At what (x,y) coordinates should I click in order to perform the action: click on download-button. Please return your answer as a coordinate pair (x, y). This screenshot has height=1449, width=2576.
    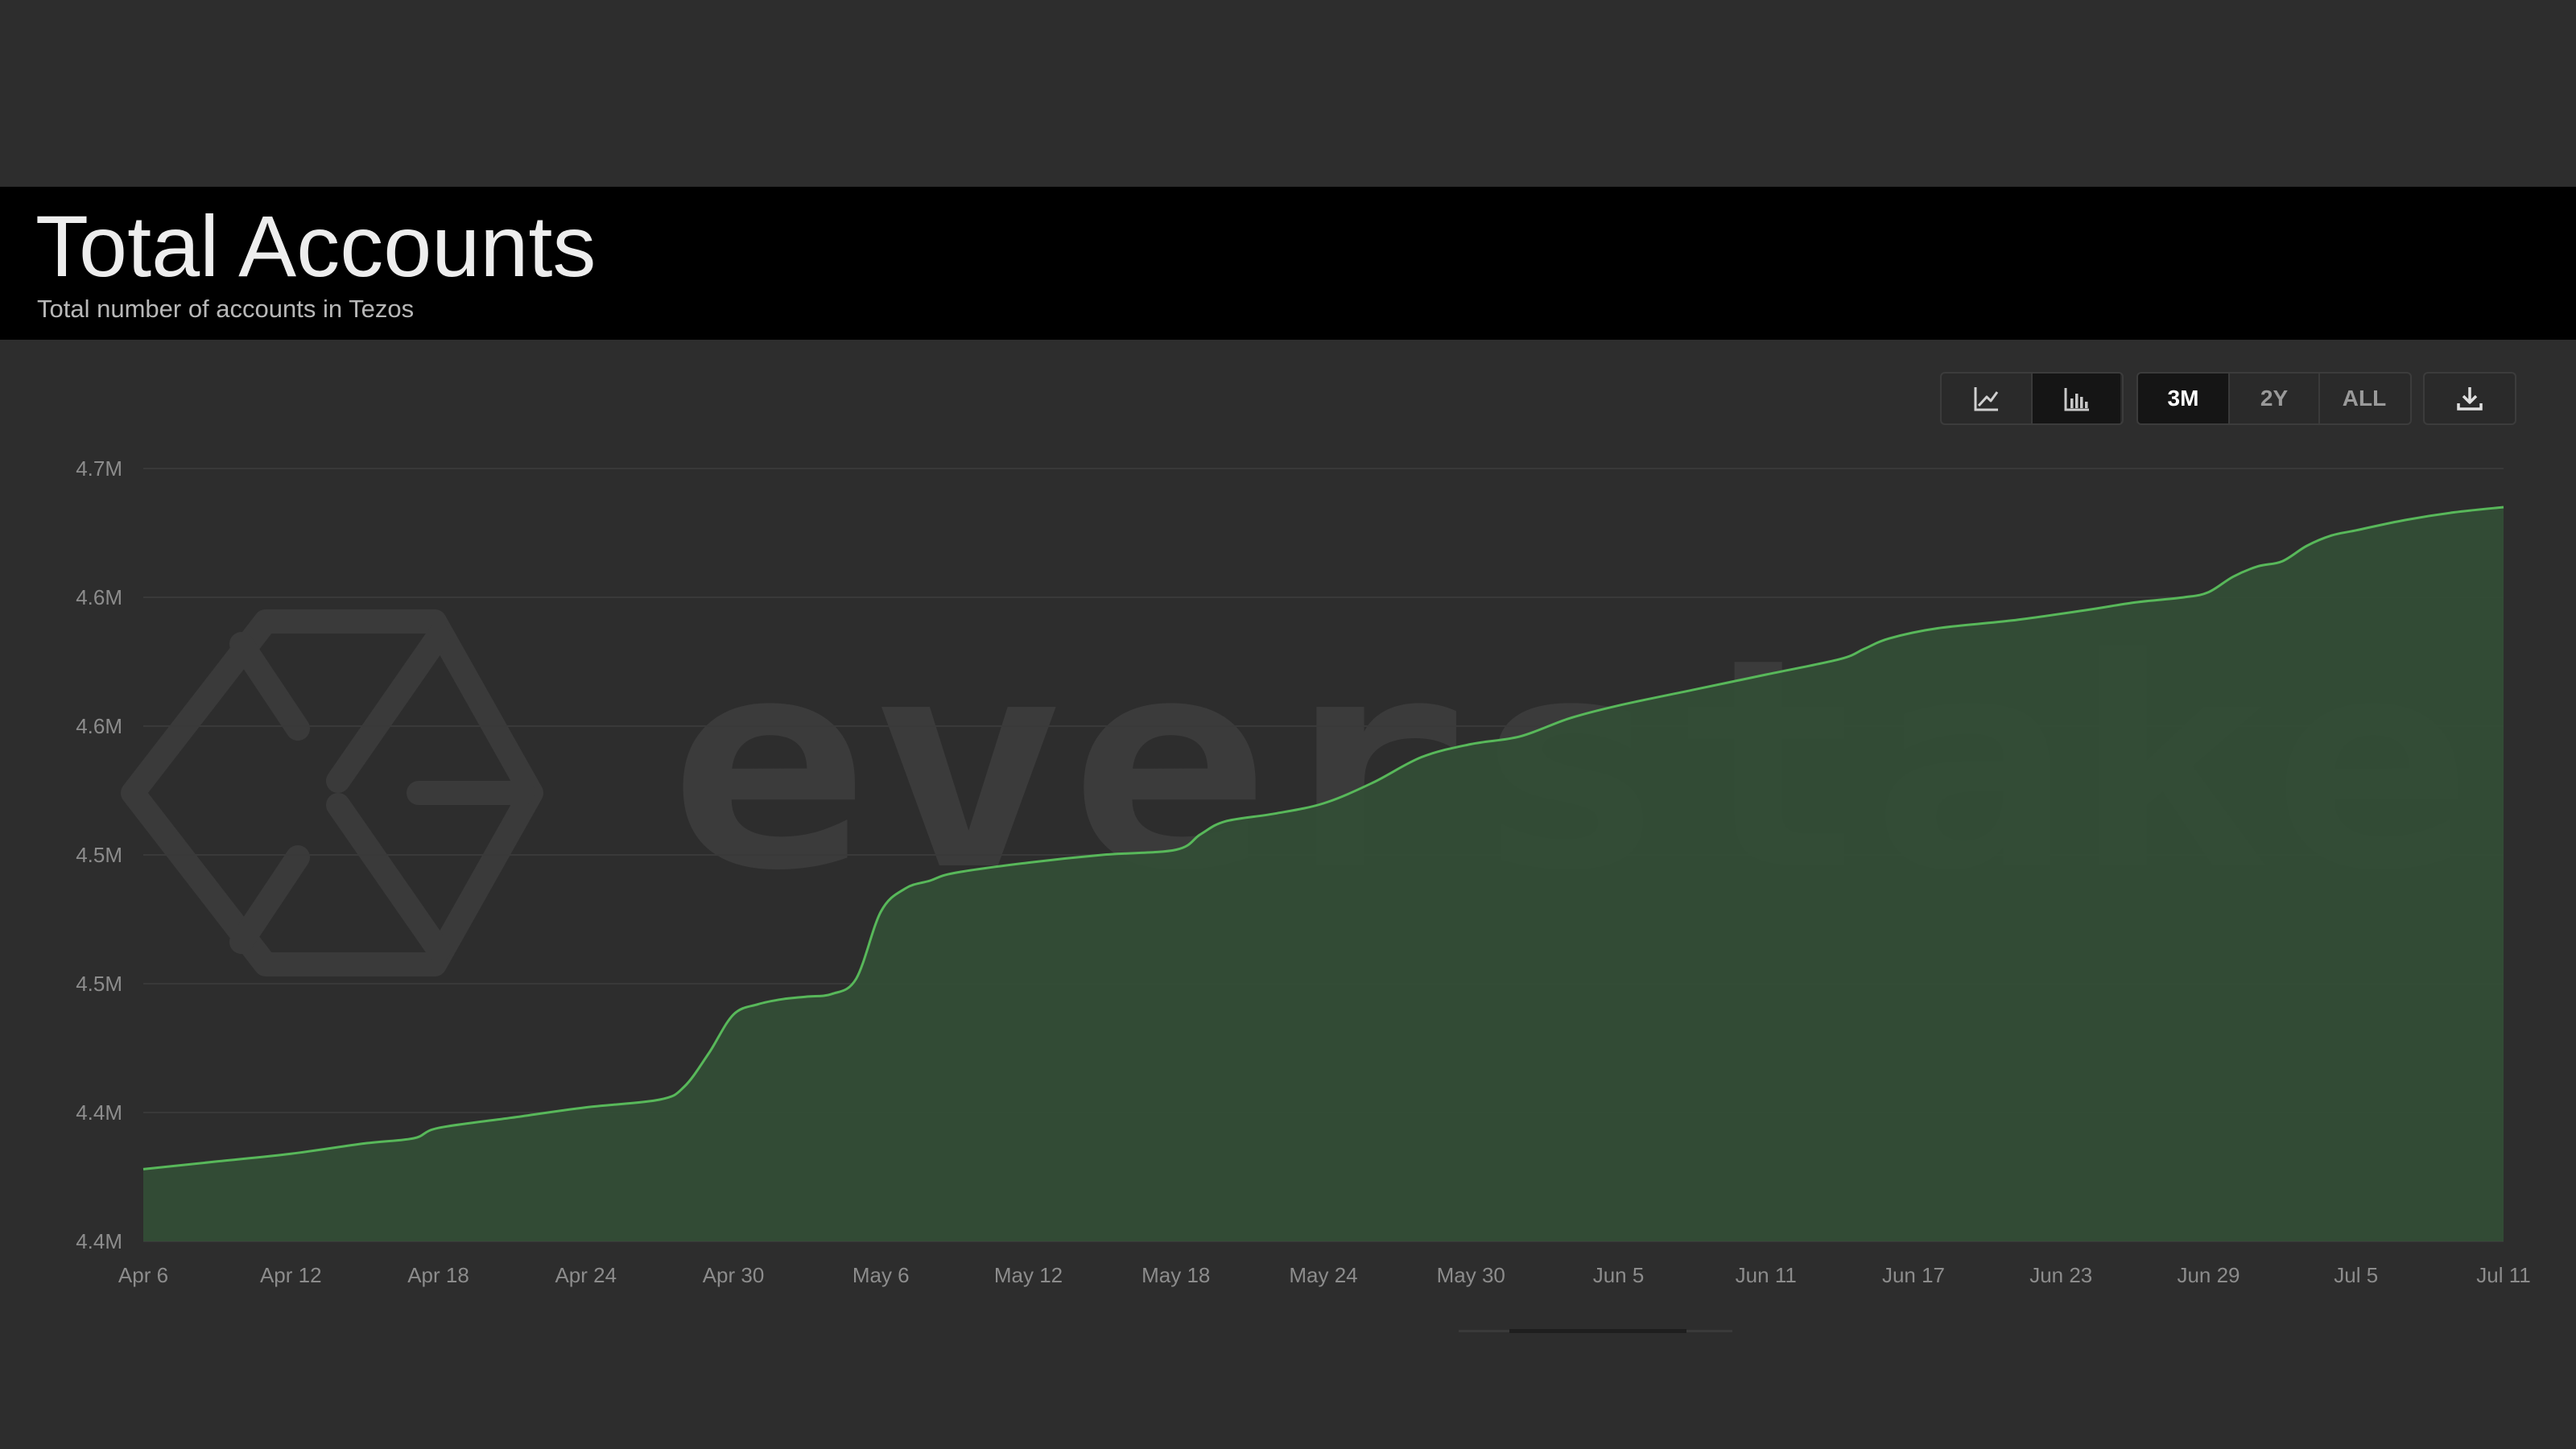
    Looking at the image, I should click on (2470, 398).